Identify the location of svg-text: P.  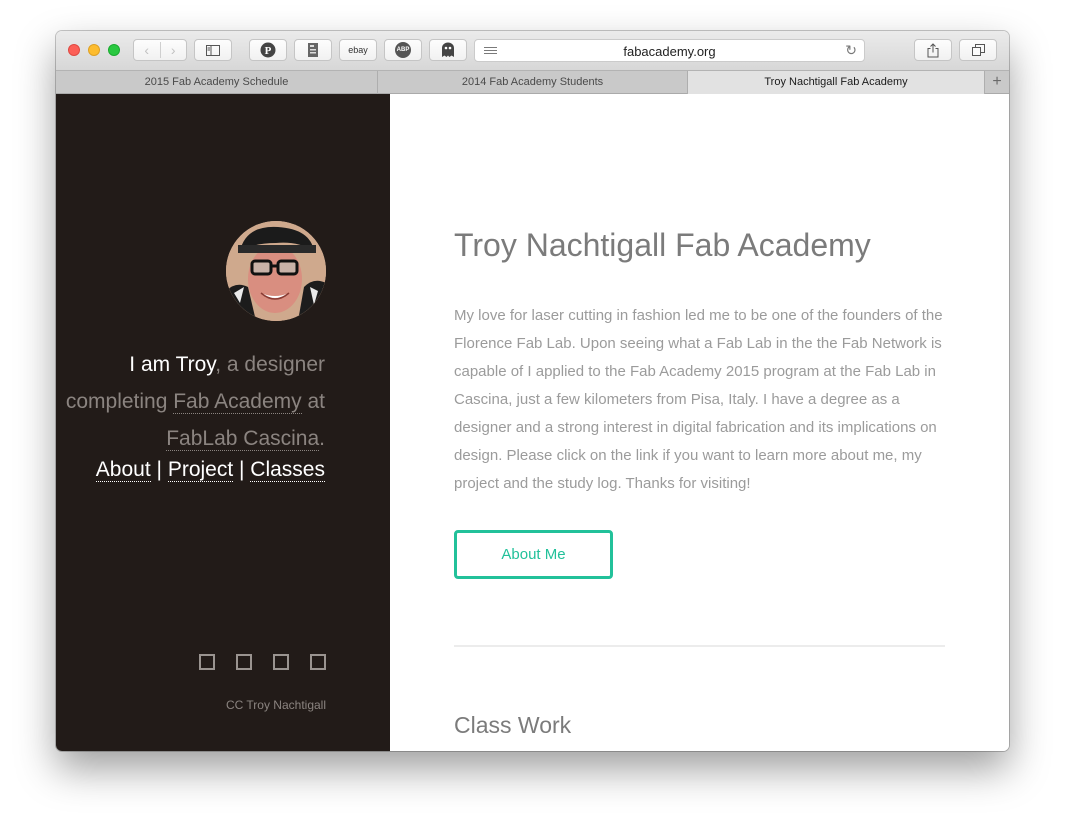
(268, 51).